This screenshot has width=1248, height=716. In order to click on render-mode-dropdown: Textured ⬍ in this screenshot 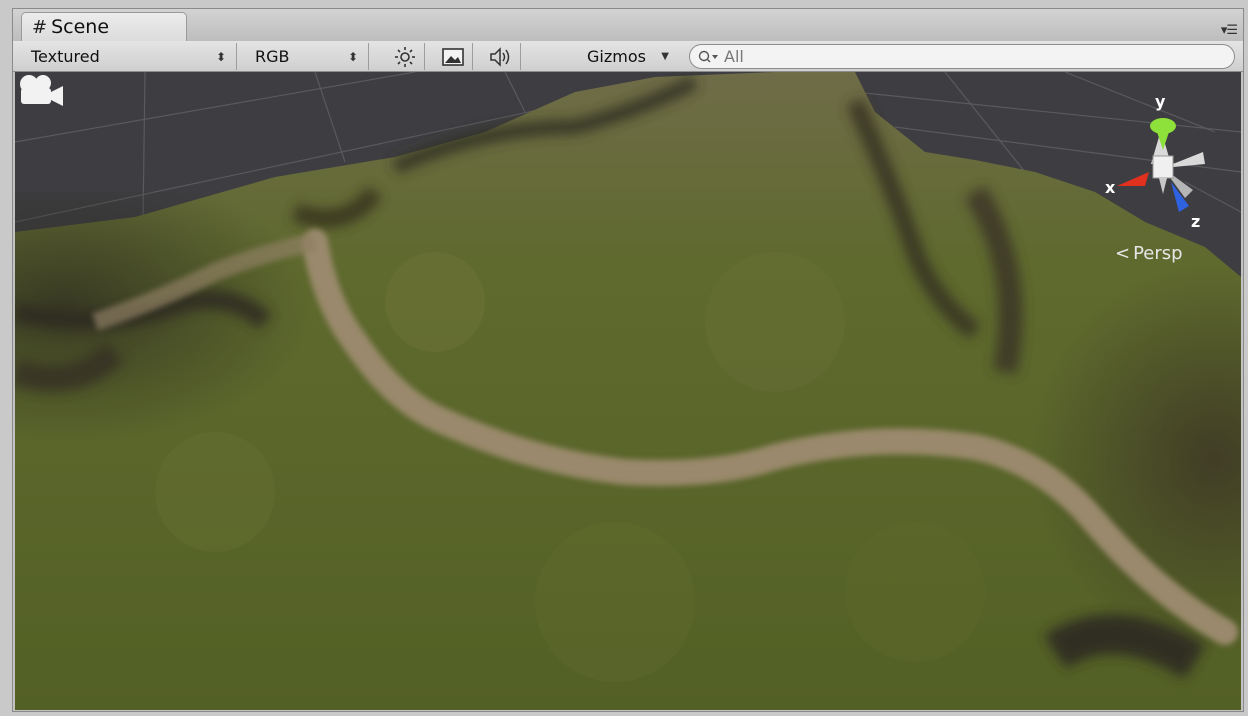, I will do `click(129, 56)`.